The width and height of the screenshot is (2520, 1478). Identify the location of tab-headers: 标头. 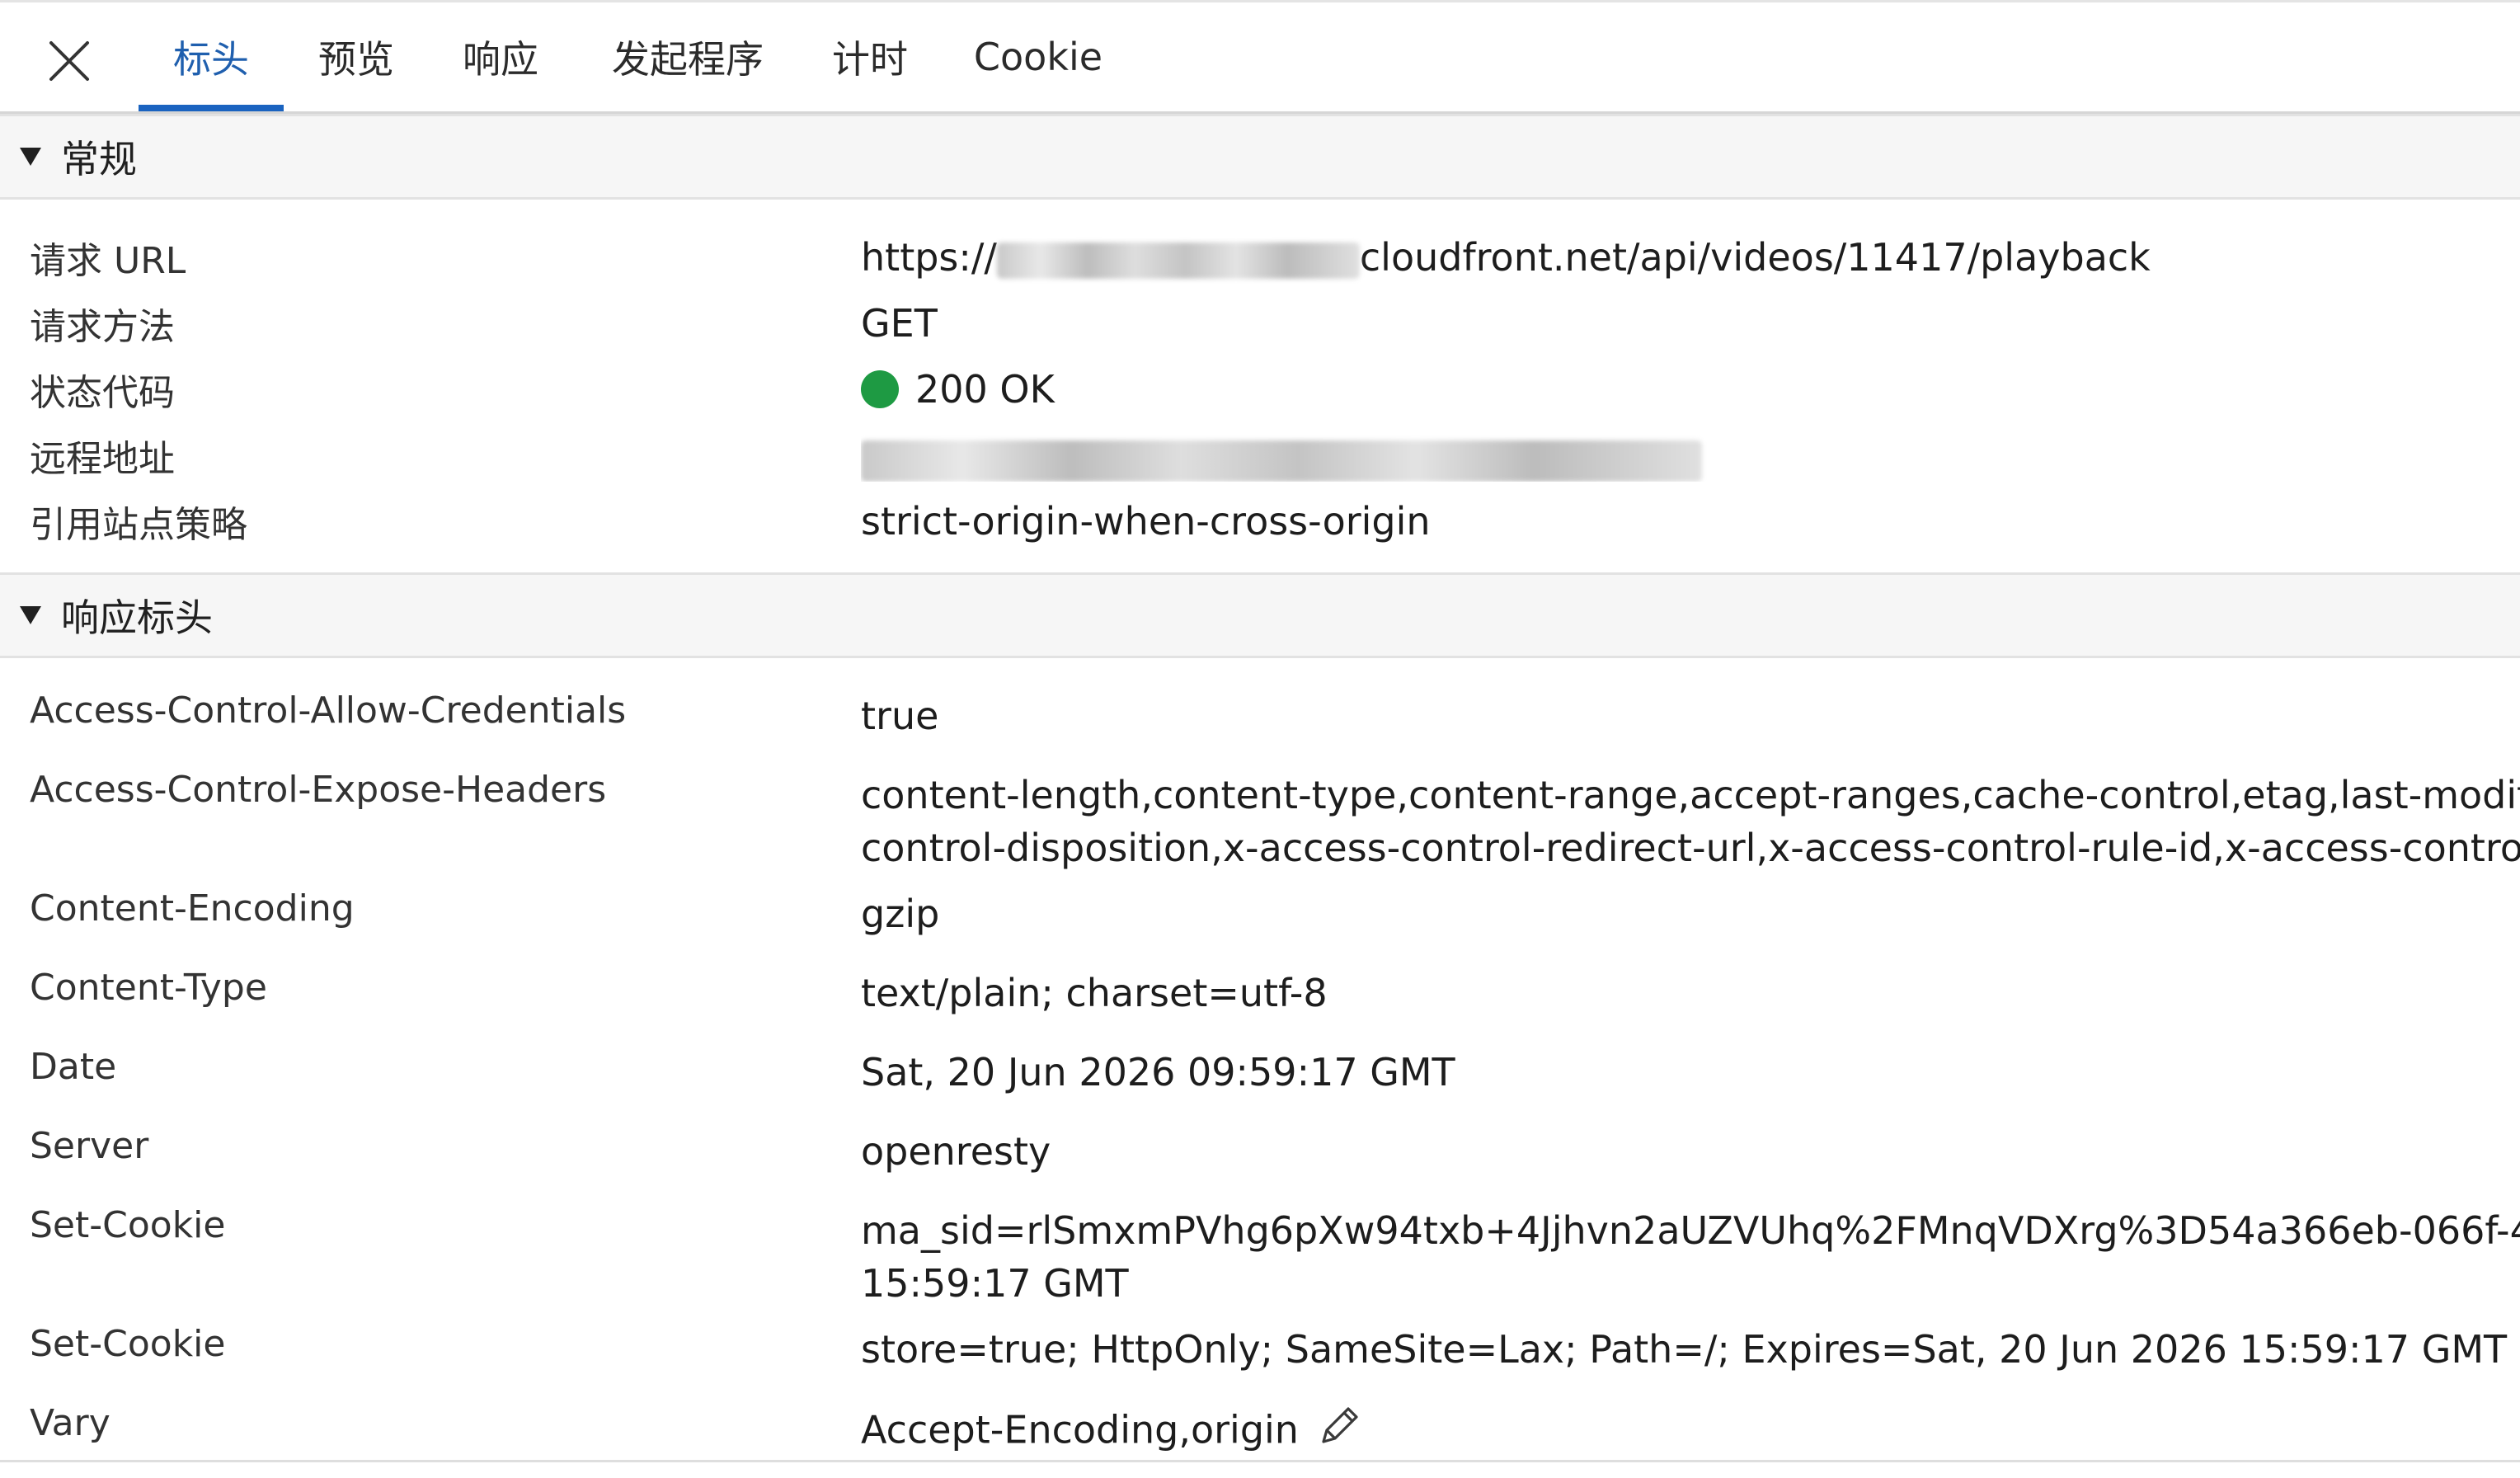
(211, 56).